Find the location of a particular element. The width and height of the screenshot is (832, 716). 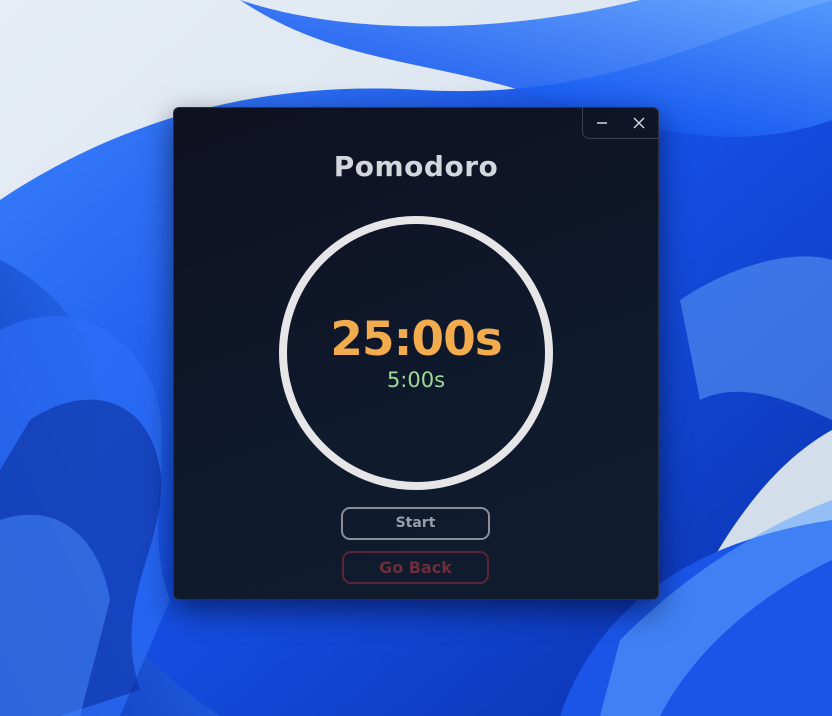

work-timer: 25:00s is located at coordinates (416, 339).